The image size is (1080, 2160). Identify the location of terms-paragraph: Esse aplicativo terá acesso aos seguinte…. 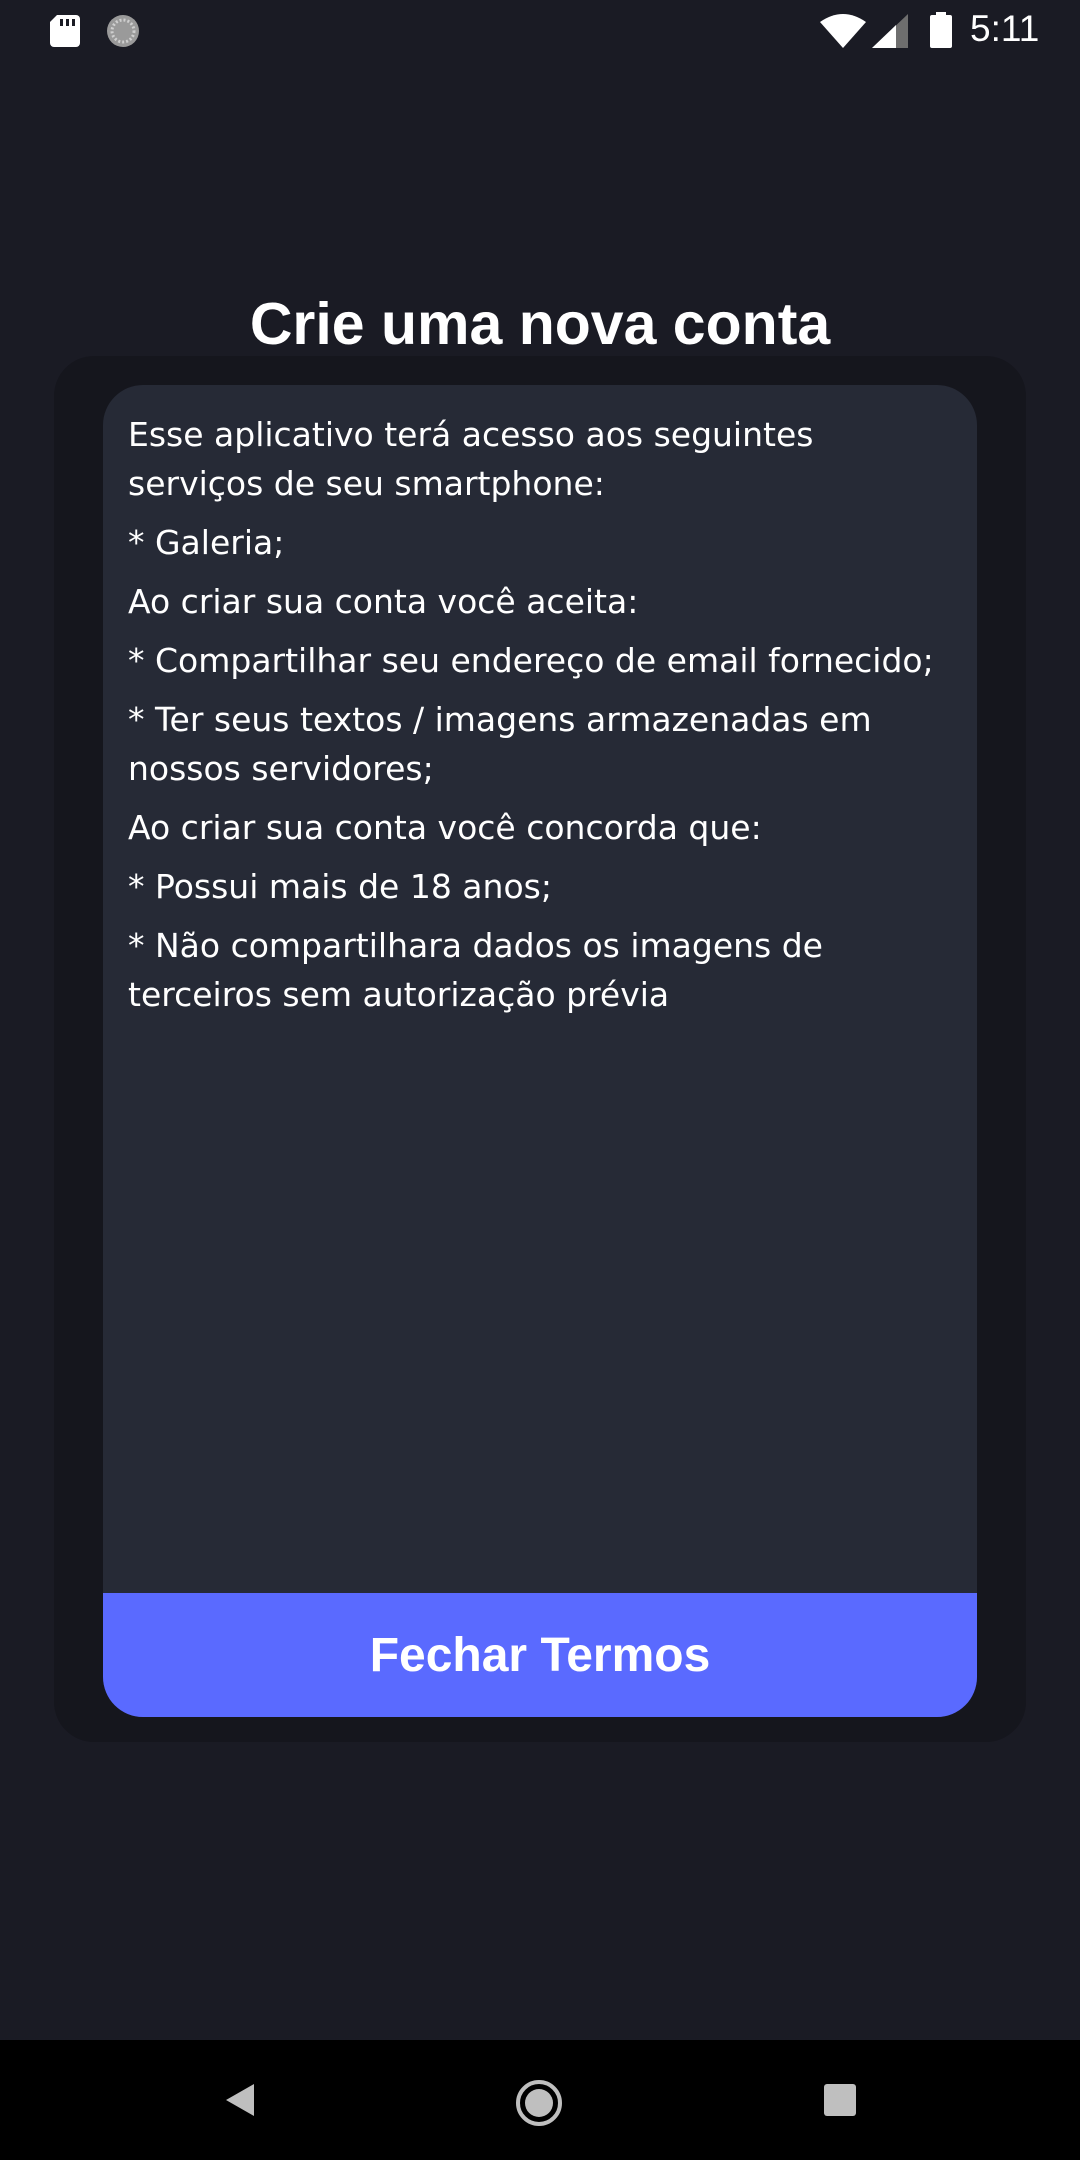
(471, 459).